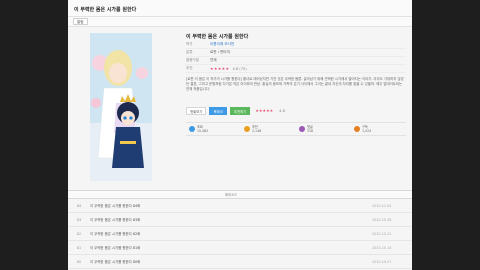  What do you see at coordinates (296, 69) in the screenshot?
I see `rating-row: 추천 ★★★★★ 4.8 (75)` at bounding box center [296, 69].